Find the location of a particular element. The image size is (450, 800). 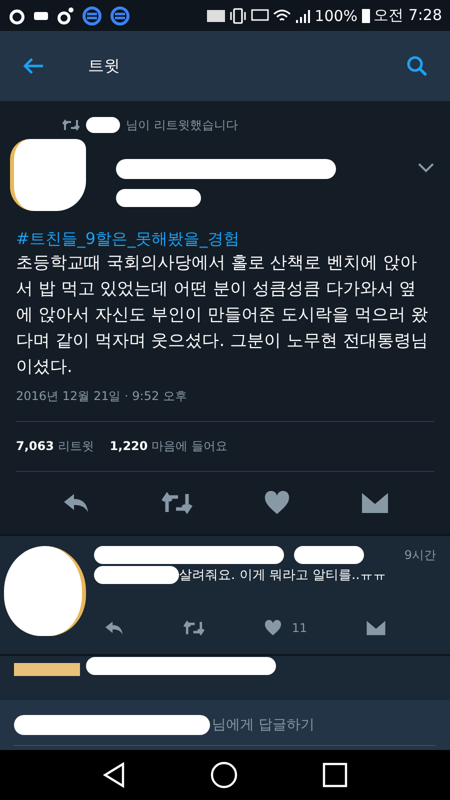

hashtag-link: #트친들_9할은_못해봤을_경험 is located at coordinates (225, 239).